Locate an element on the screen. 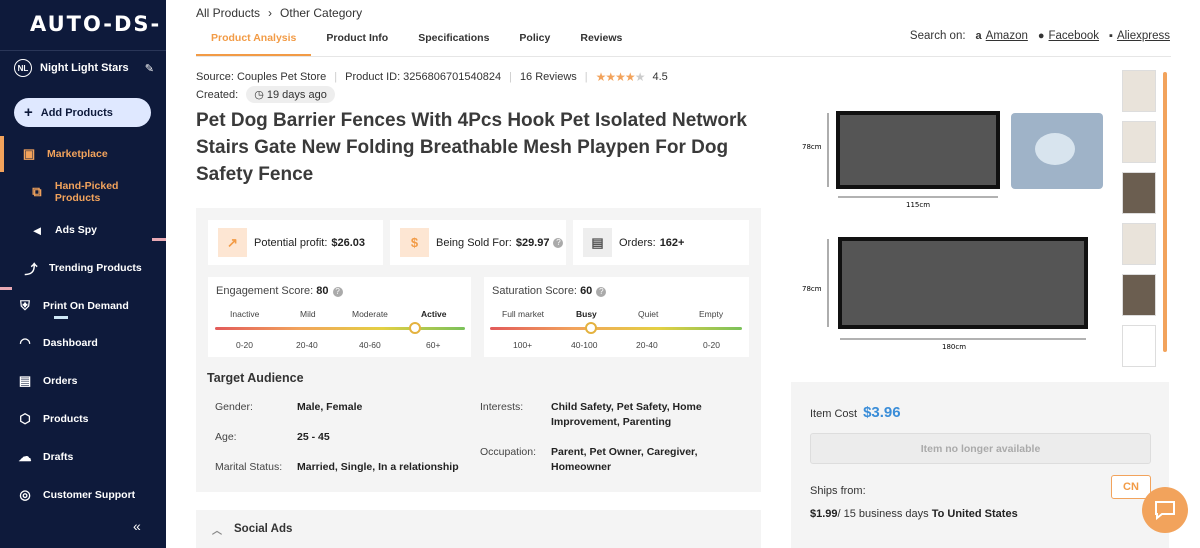 The width and height of the screenshot is (1200, 548). search-on: Search on: a Amazon ● Facebook ▪ Aliexpress is located at coordinates (1040, 36).